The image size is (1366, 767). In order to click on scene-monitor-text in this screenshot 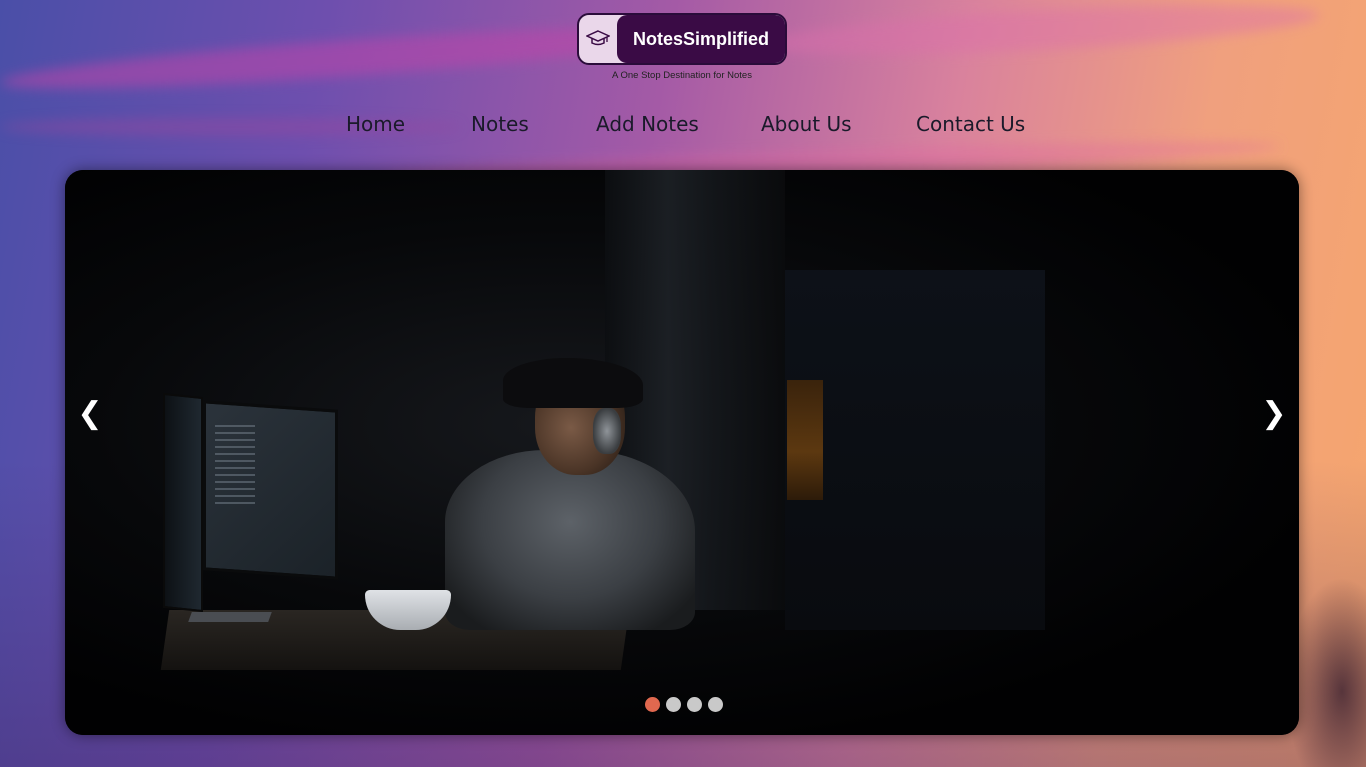, I will do `click(235, 465)`.